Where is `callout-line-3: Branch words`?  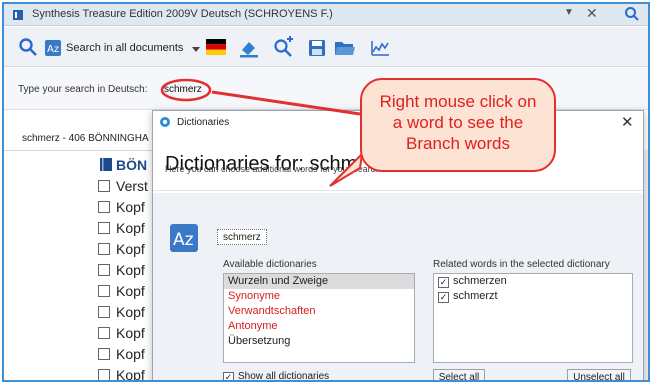 callout-line-3: Branch words is located at coordinates (458, 143).